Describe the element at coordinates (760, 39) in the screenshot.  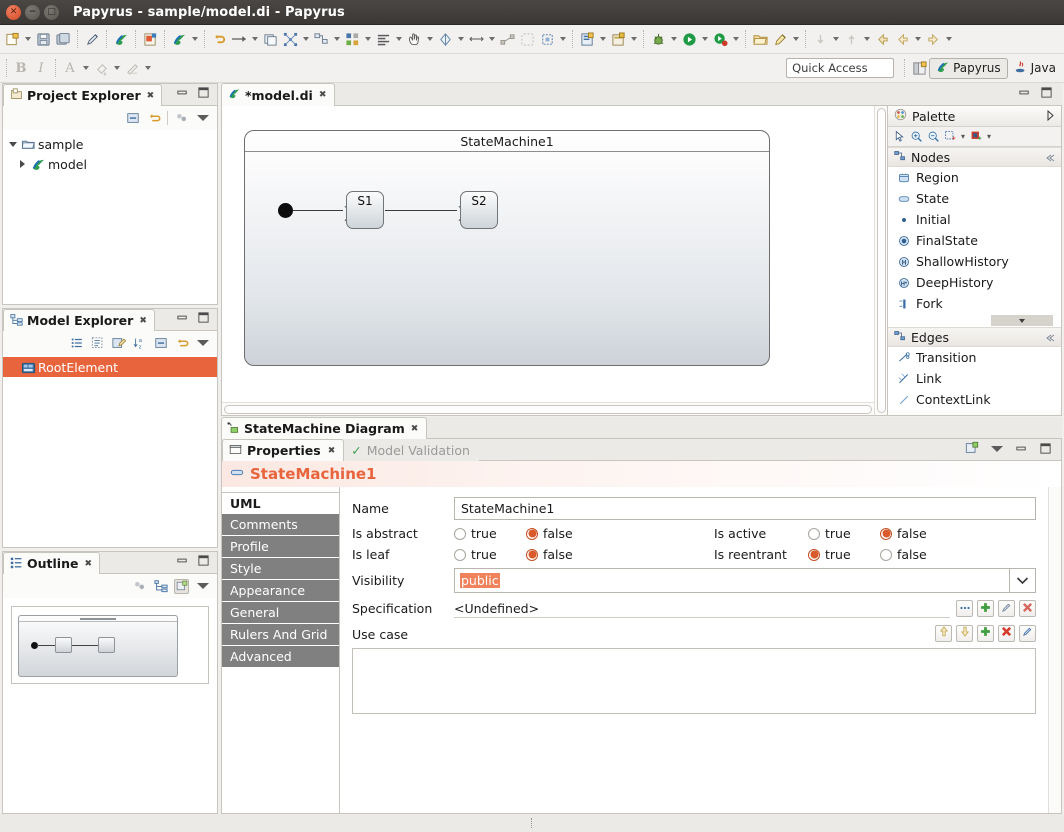
I see `open-folder-icon` at that location.